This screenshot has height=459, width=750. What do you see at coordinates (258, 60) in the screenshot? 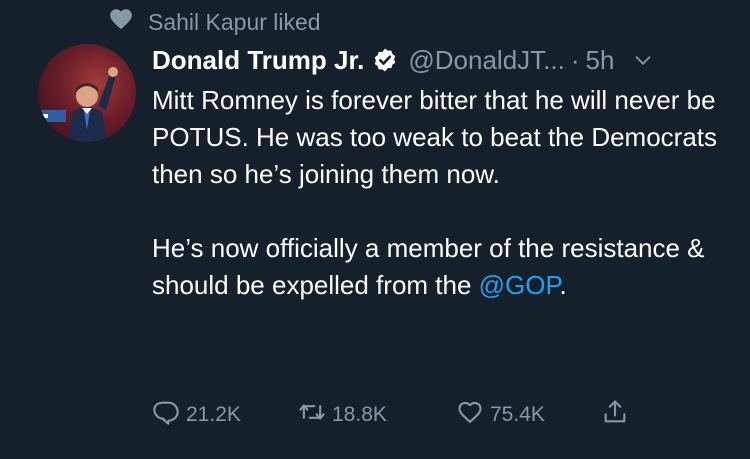
I see `display-name: Donald Trump Jr.` at bounding box center [258, 60].